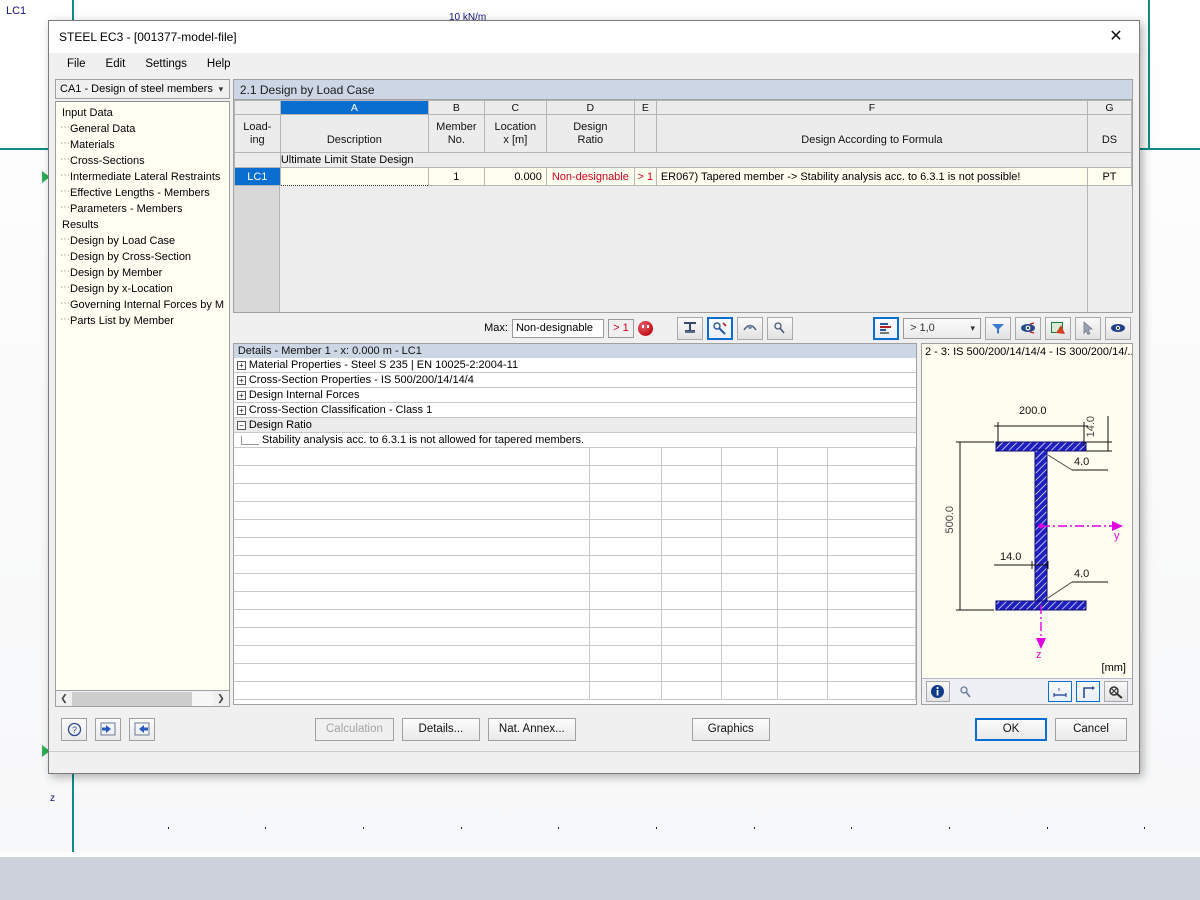 The height and width of the screenshot is (900, 1200). What do you see at coordinates (64, 698) in the screenshot?
I see `chevron-left-icon: ❮` at bounding box center [64, 698].